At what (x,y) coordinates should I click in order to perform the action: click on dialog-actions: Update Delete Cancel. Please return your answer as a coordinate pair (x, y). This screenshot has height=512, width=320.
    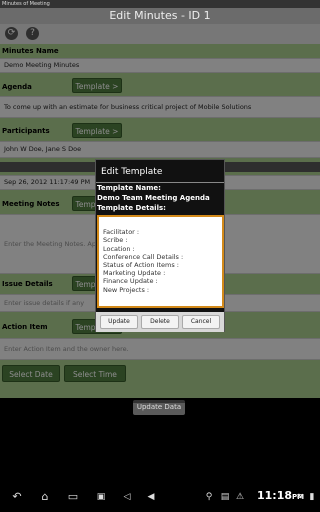
    Looking at the image, I should click on (160, 322).